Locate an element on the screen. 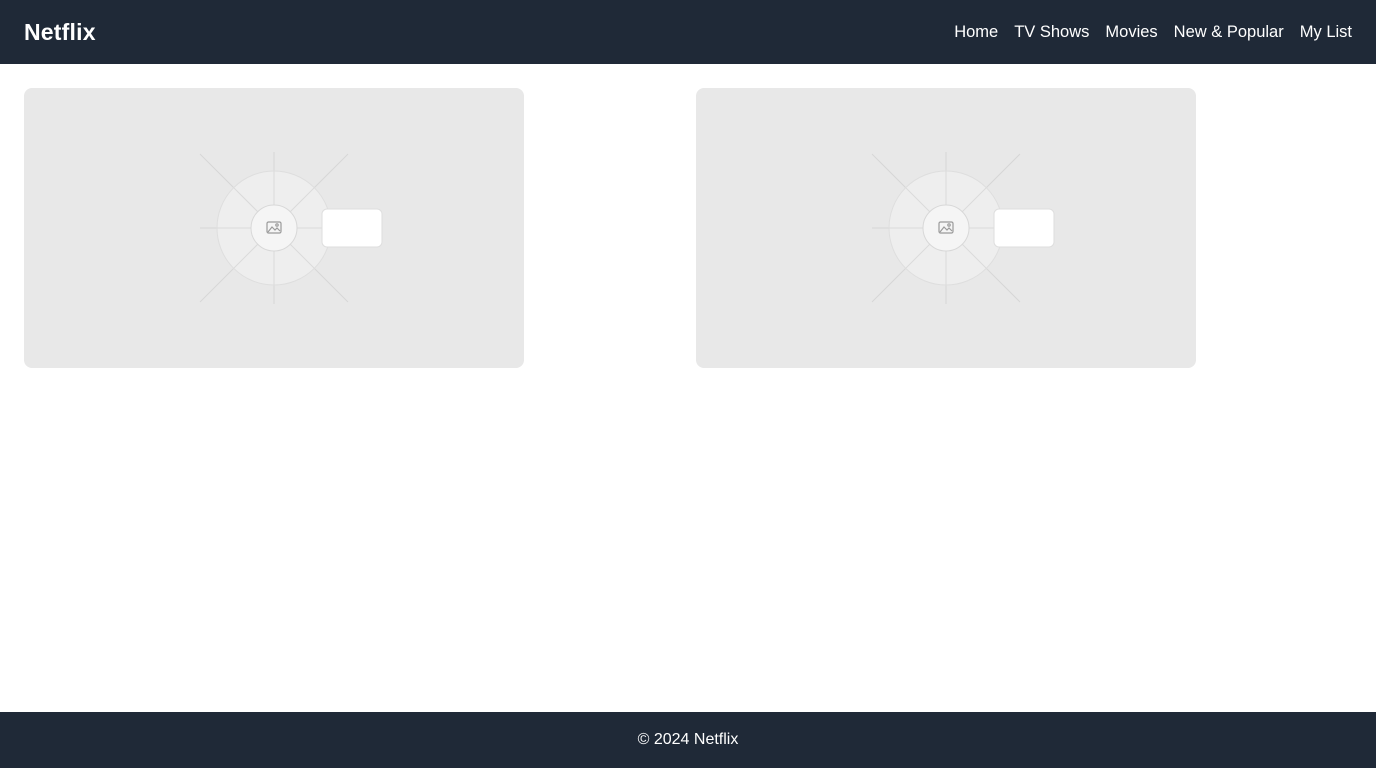  nav-item-my-list: My List is located at coordinates (1326, 32).